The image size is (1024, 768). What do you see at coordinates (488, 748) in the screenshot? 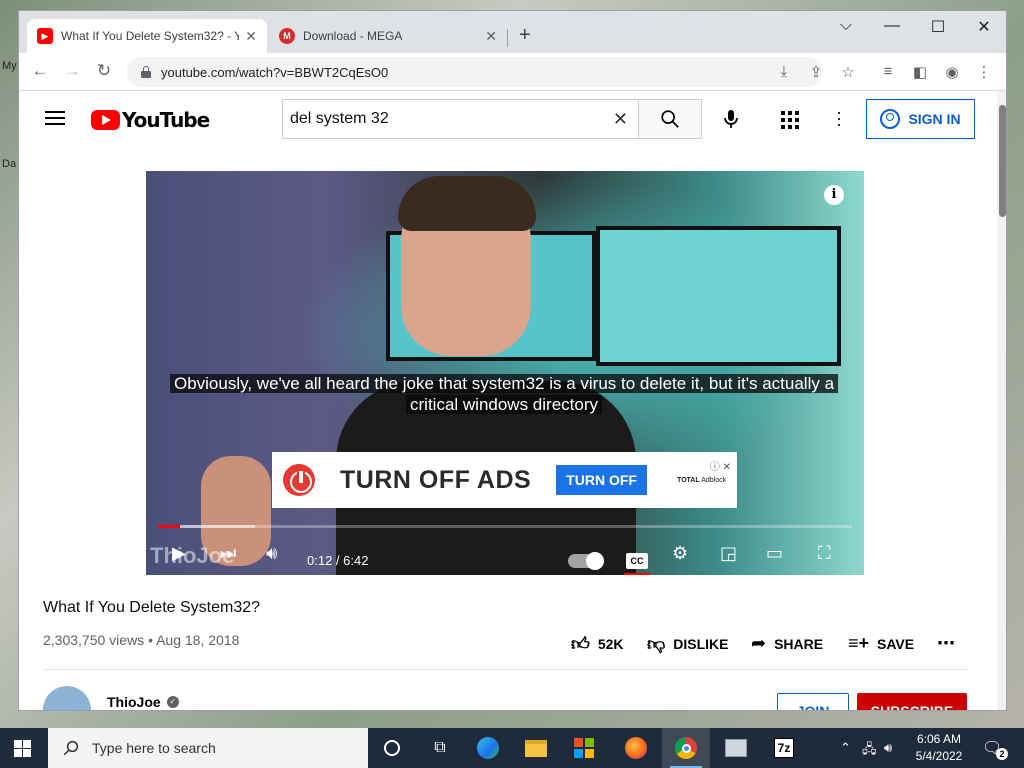
I see `edge-icon` at bounding box center [488, 748].